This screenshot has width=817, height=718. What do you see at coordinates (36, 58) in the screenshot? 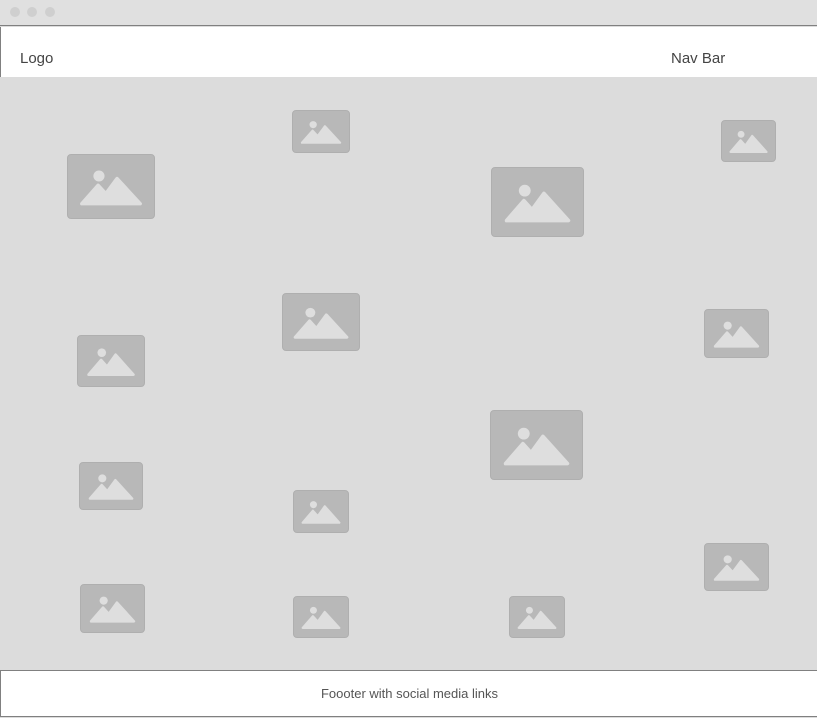
I see `logo: Logo` at bounding box center [36, 58].